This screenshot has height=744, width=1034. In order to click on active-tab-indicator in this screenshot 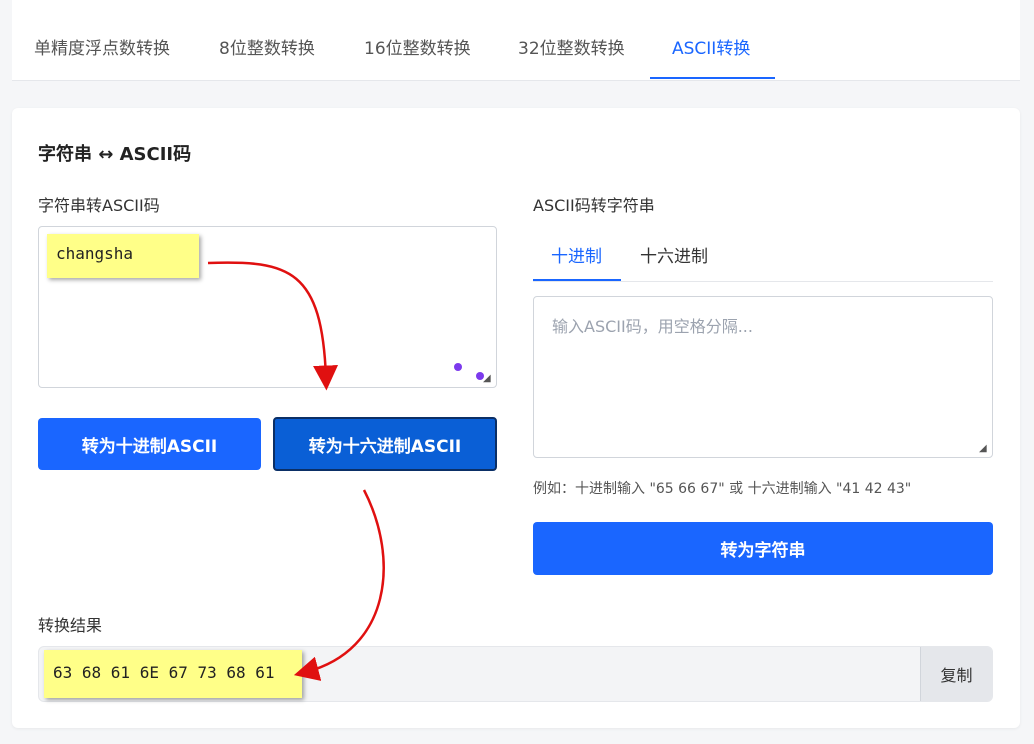, I will do `click(712, 78)`.